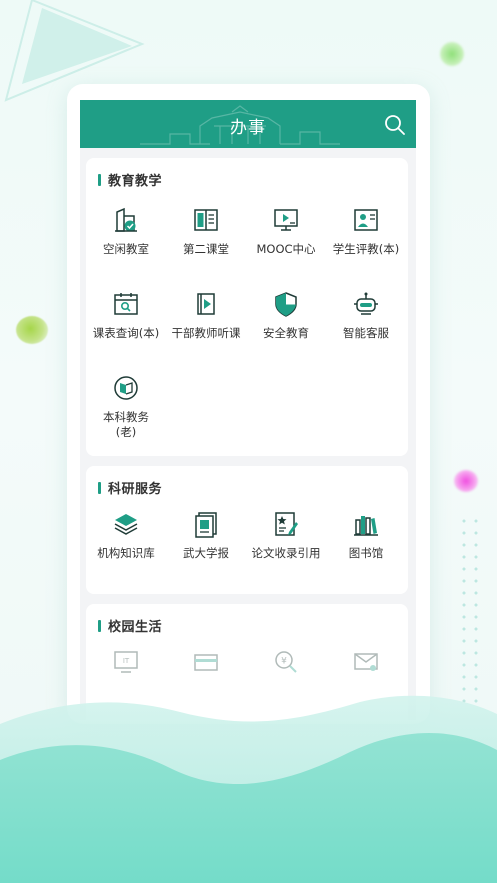  What do you see at coordinates (206, 333) in the screenshot?
I see `tile-label: 干部教师听课` at bounding box center [206, 333].